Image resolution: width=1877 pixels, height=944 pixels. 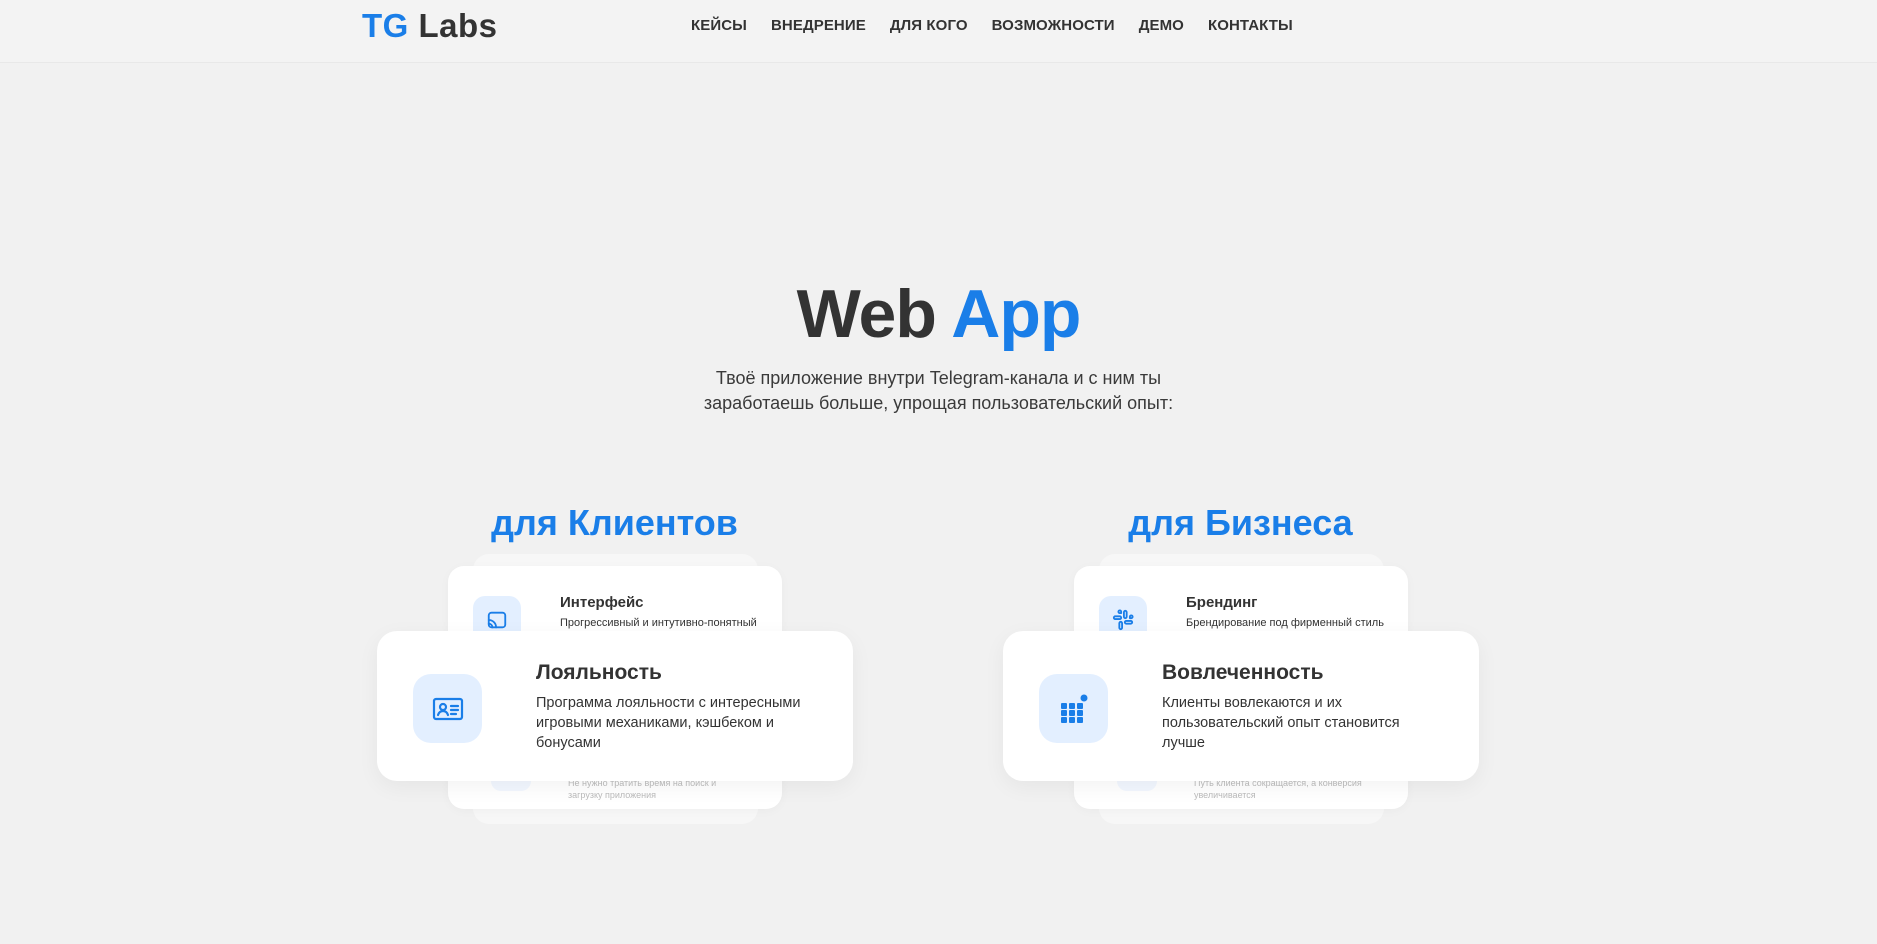 I want to click on logo-tg: TG, so click(x=385, y=25).